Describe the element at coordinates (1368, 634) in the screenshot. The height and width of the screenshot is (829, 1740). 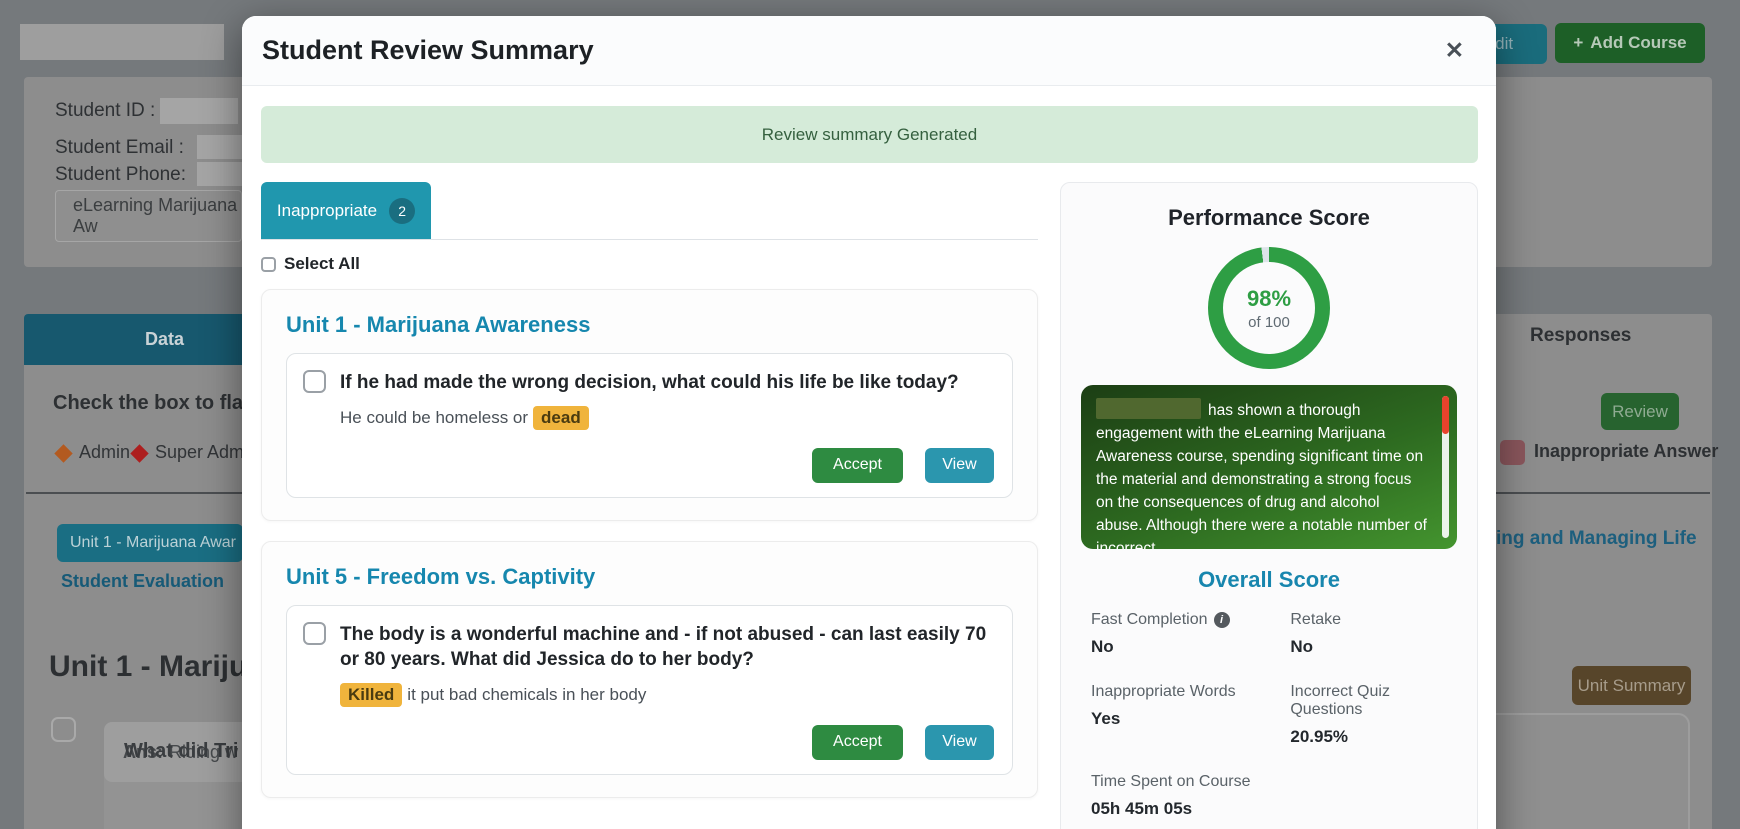
I see `stat-retake: Retake No` at that location.